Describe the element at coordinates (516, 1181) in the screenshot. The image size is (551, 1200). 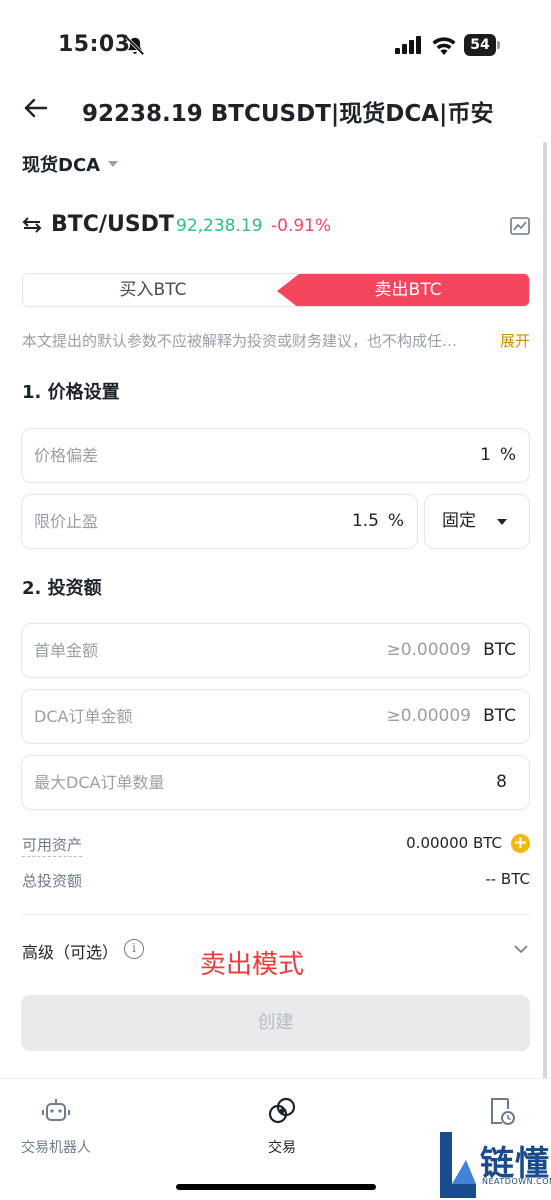
I see `watermark-subtext: NEATDOWN.COM` at that location.